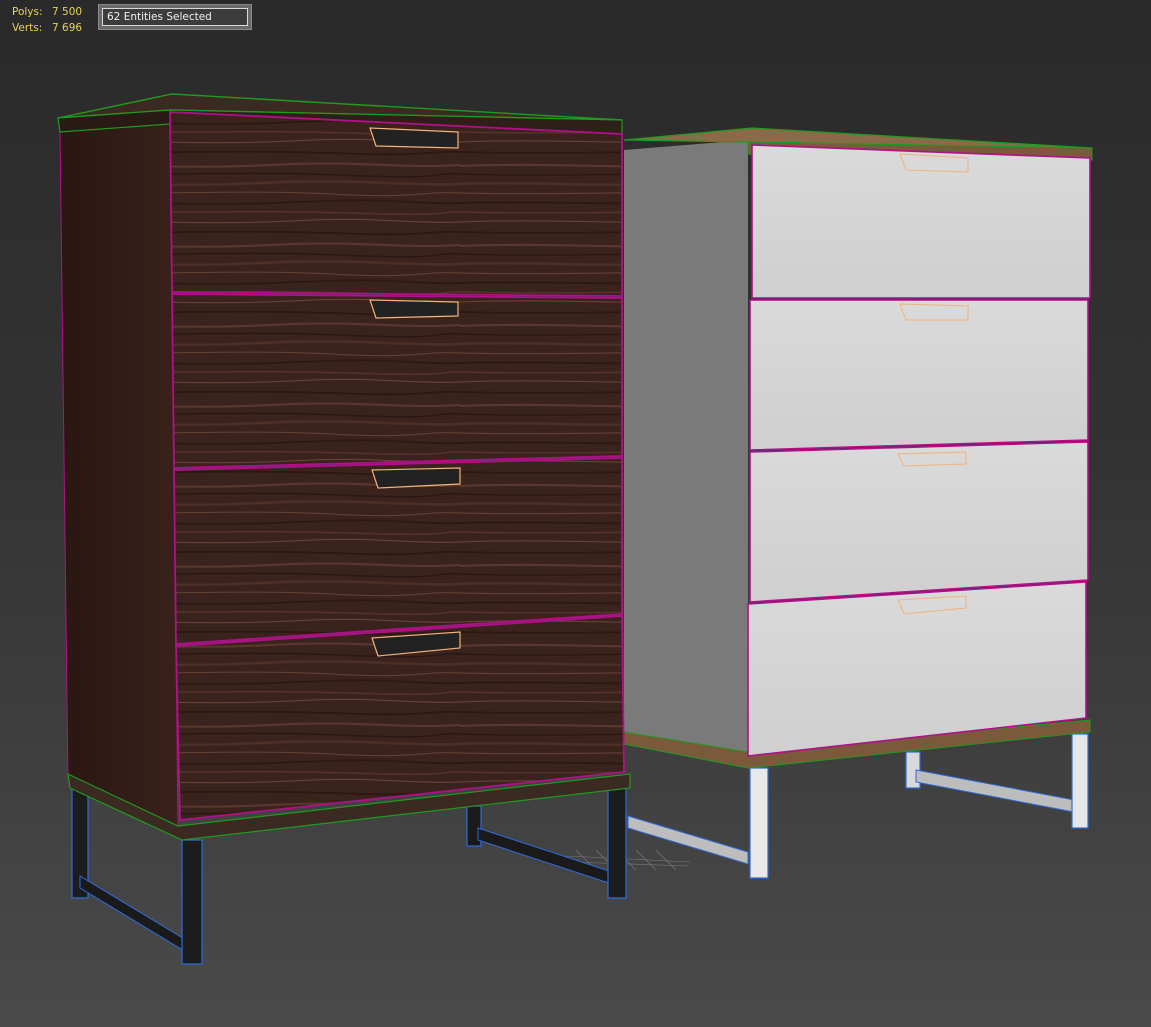 This screenshot has height=1027, width=1151. What do you see at coordinates (192, 902) in the screenshot?
I see `dark-dresser-front-leg` at bounding box center [192, 902].